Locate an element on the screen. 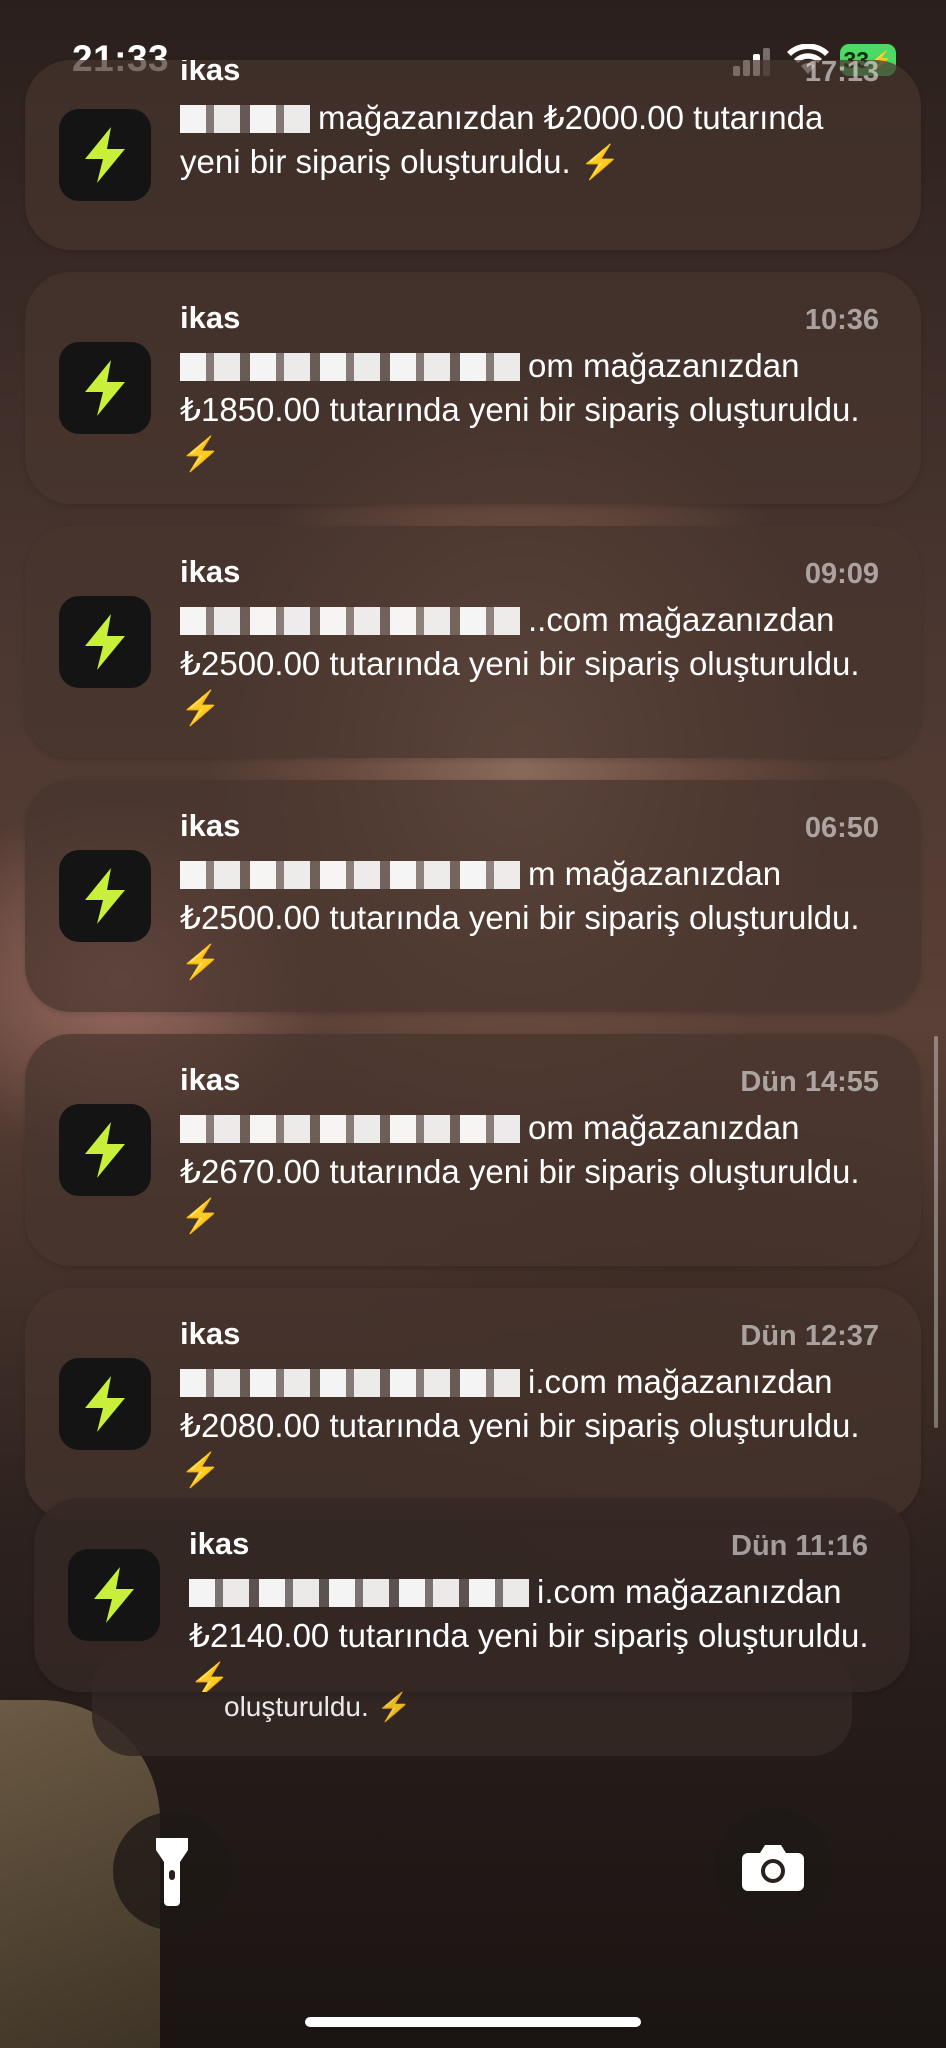  notification-timestamp: 06:50 is located at coordinates (841, 828).